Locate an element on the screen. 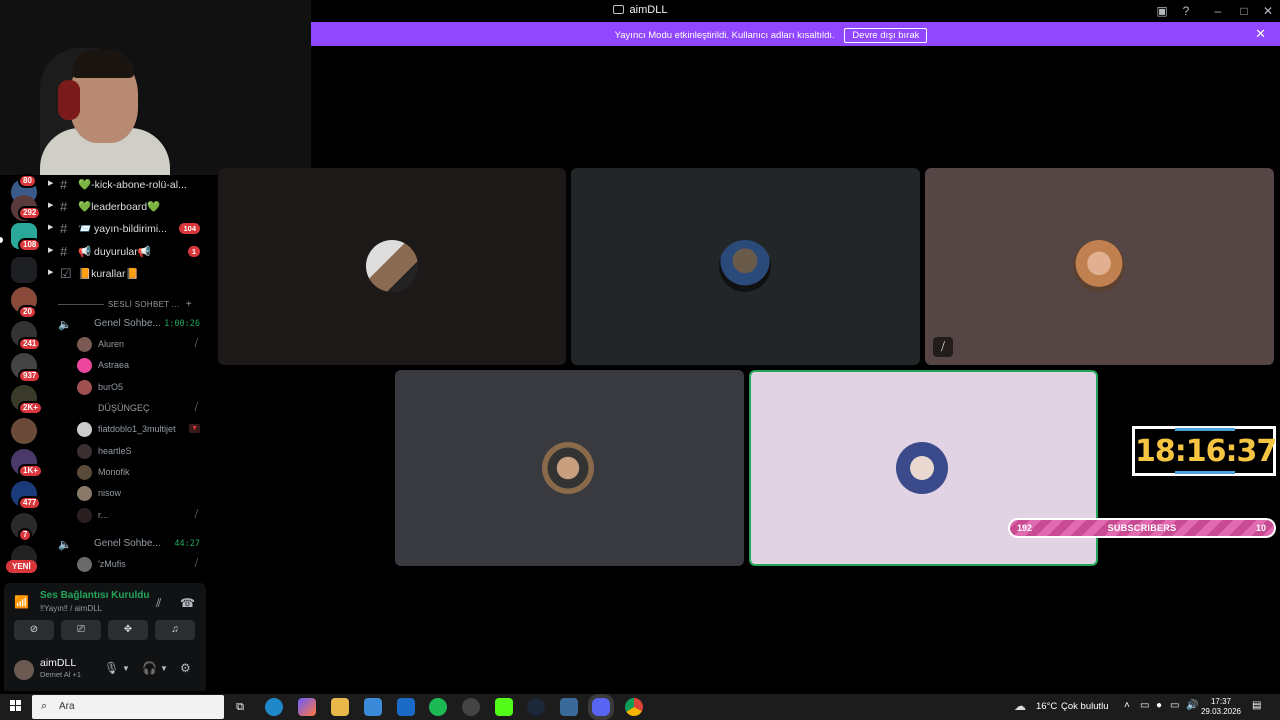 The width and height of the screenshot is (1280, 720). voice-duration: 1:00:26 is located at coordinates (182, 324).